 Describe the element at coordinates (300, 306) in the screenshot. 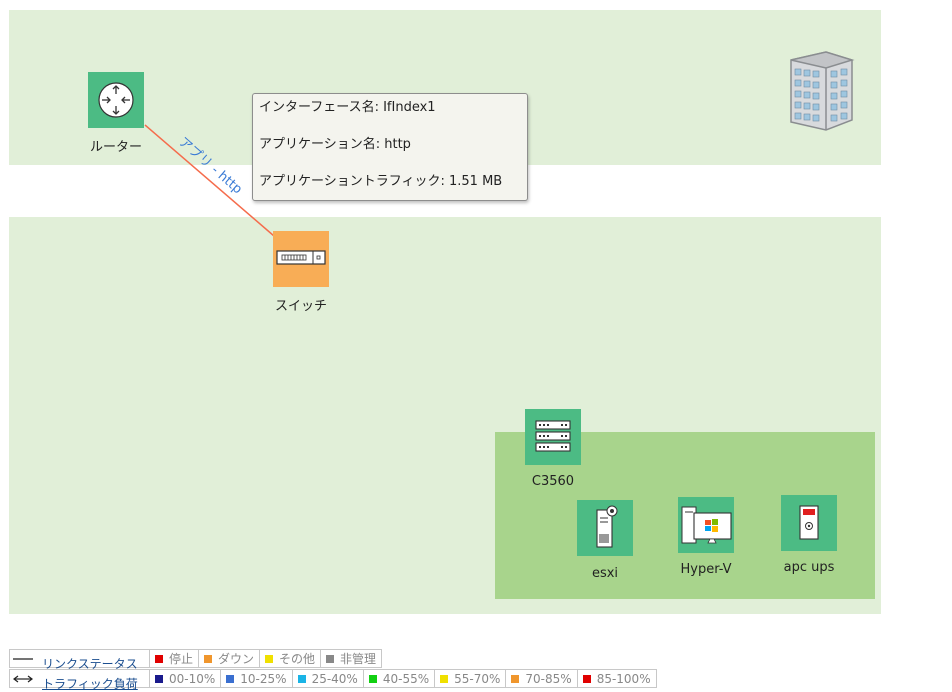

I see `switch-label: スイッチ` at that location.